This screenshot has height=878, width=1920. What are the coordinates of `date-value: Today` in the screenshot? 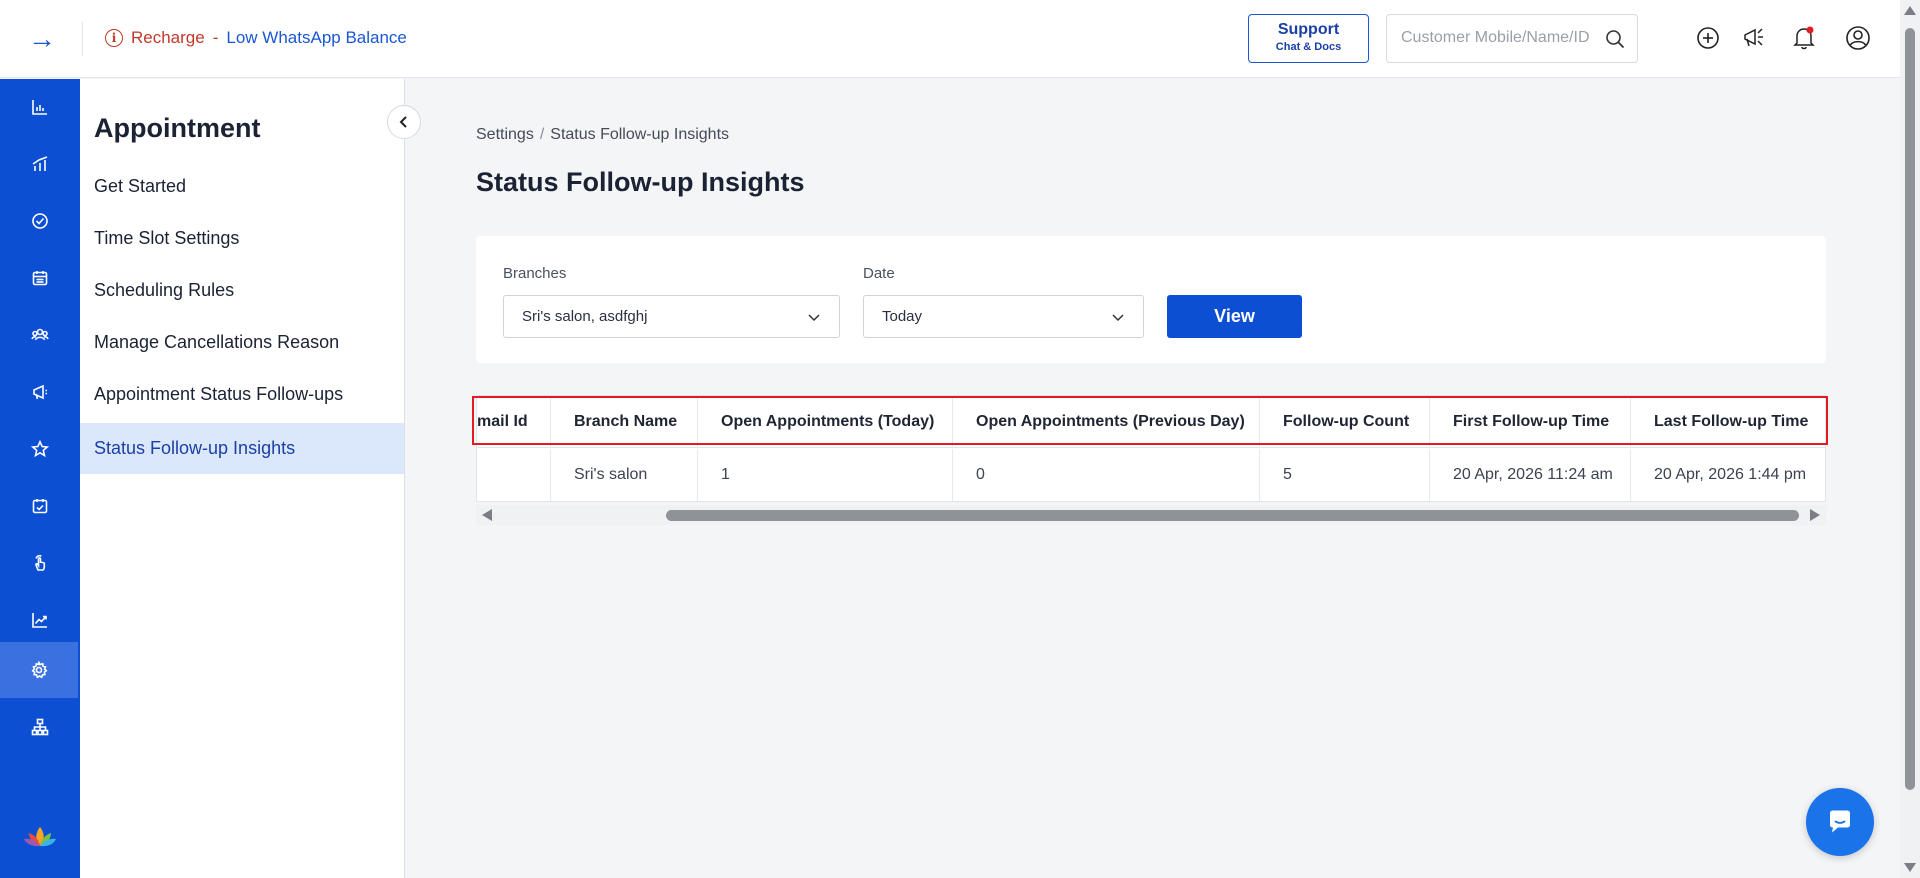 It's located at (902, 316).